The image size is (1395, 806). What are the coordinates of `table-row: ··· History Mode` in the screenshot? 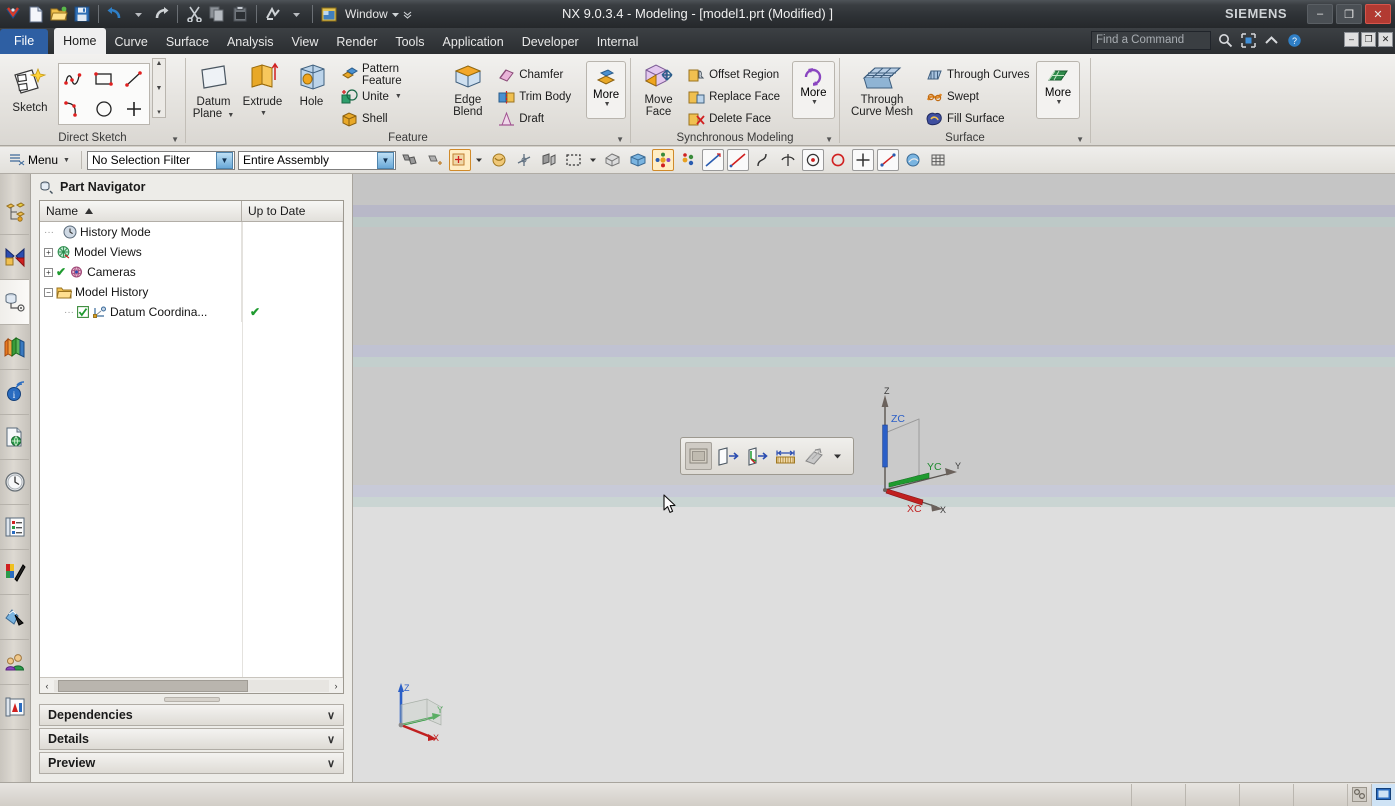 It's located at (191, 232).